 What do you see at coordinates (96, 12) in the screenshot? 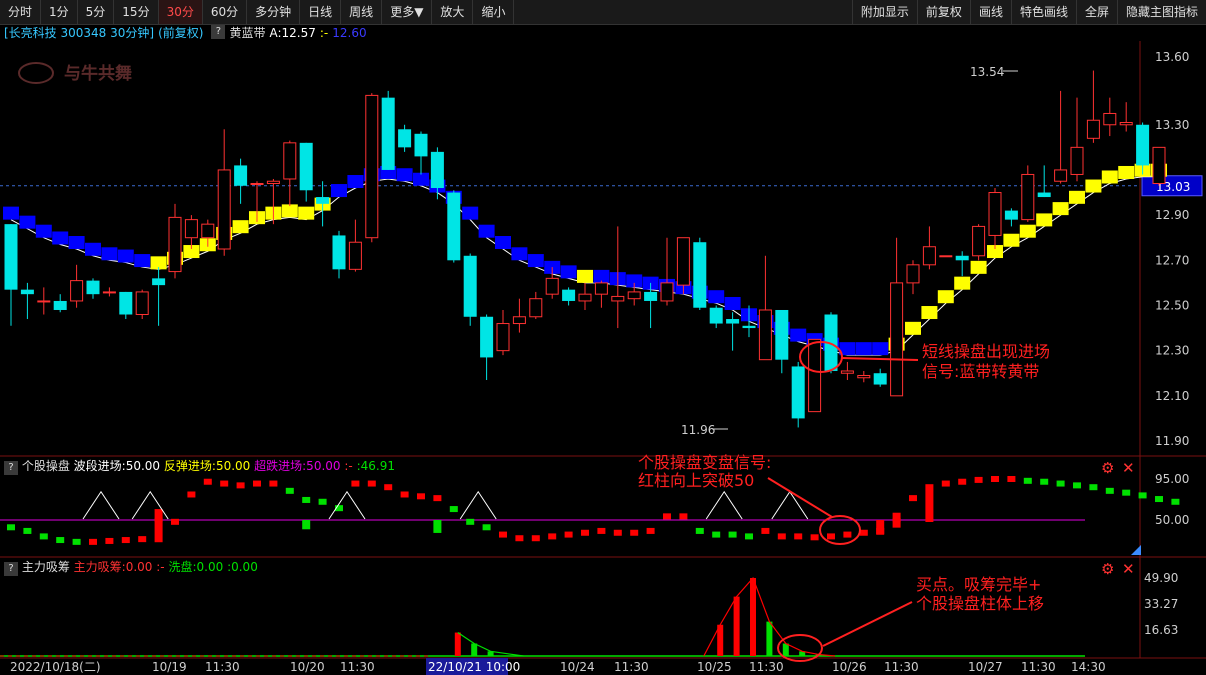
I see `toolbar-button-2: 5分` at bounding box center [96, 12].